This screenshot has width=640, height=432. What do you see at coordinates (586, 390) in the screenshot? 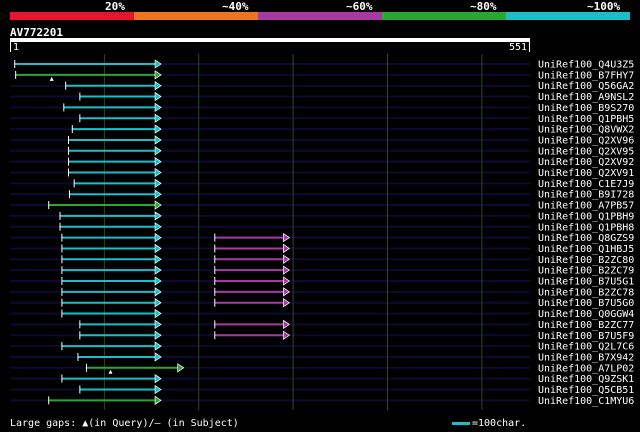
I see `hit-label: UniRef100_Q5CB51` at bounding box center [586, 390].